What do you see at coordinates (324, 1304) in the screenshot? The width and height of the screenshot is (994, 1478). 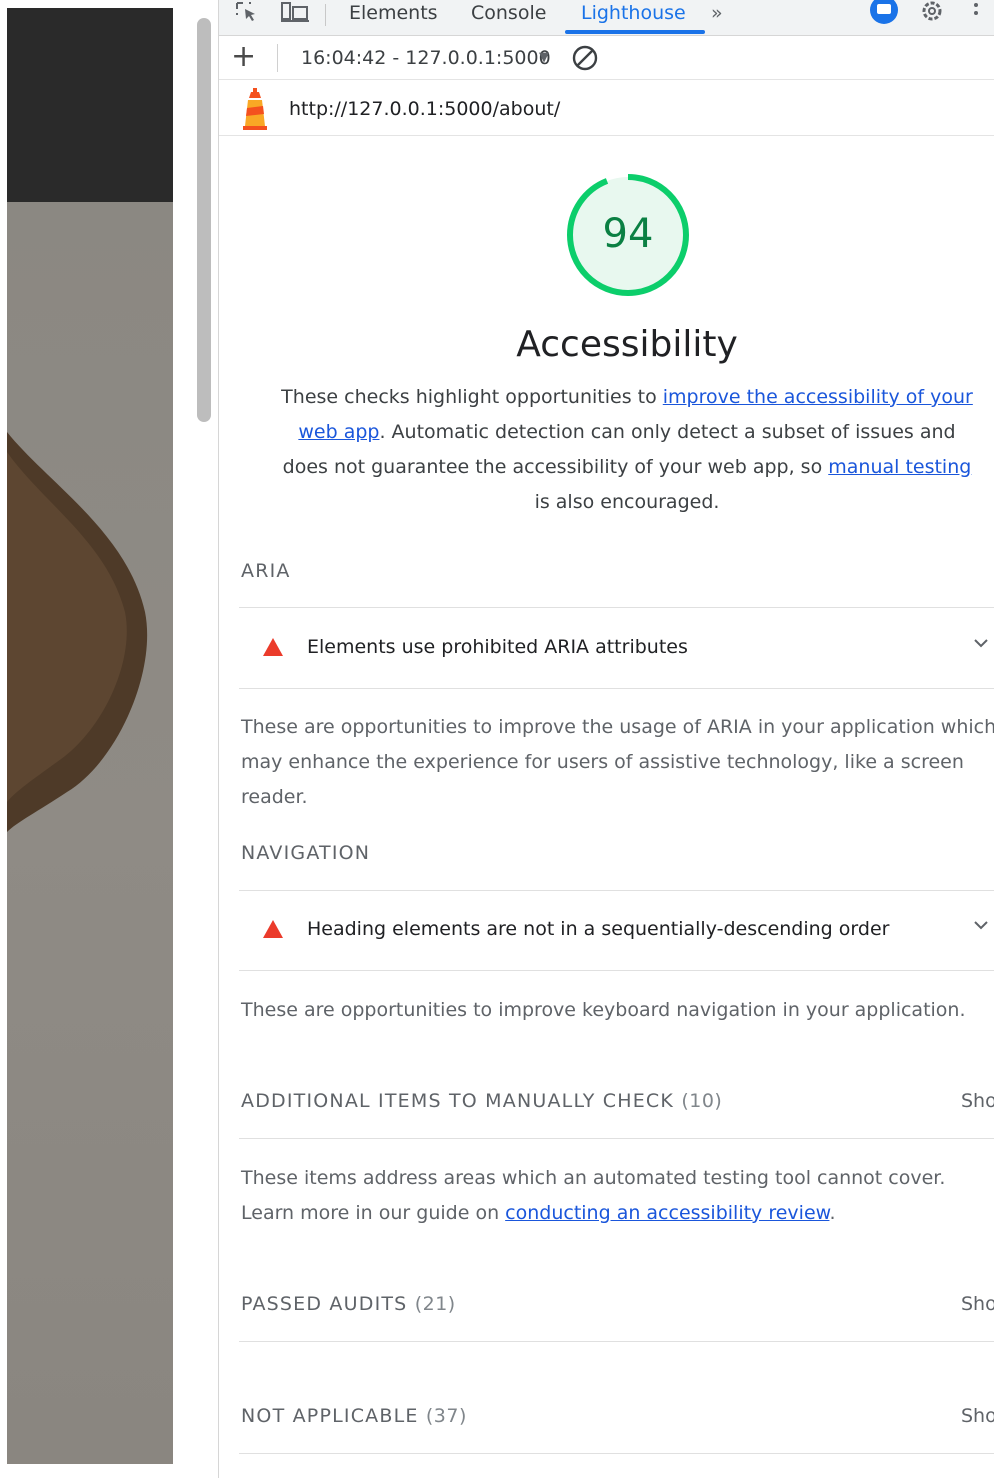 I see `group-title-text: PASSED AUDITS` at bounding box center [324, 1304].